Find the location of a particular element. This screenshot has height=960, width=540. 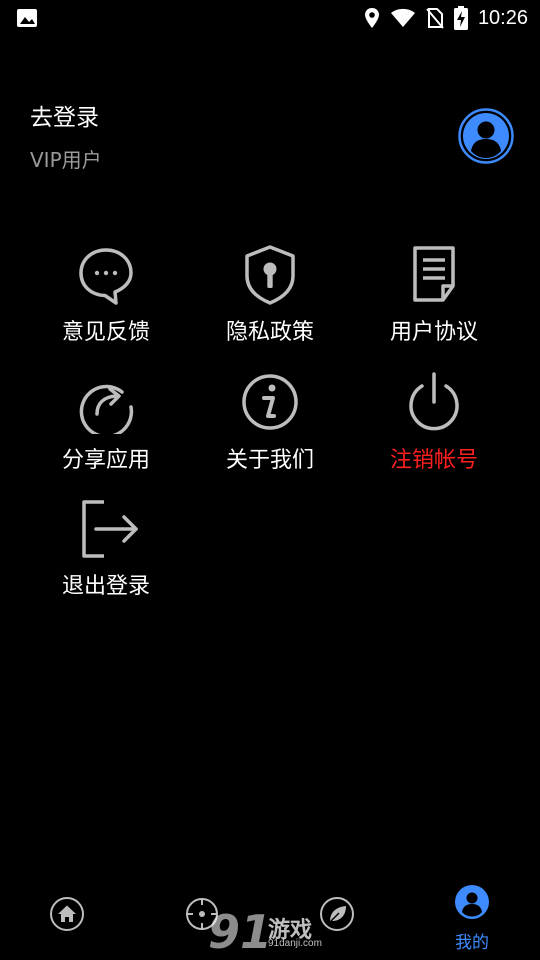

nav-item-home is located at coordinates (67, 919).